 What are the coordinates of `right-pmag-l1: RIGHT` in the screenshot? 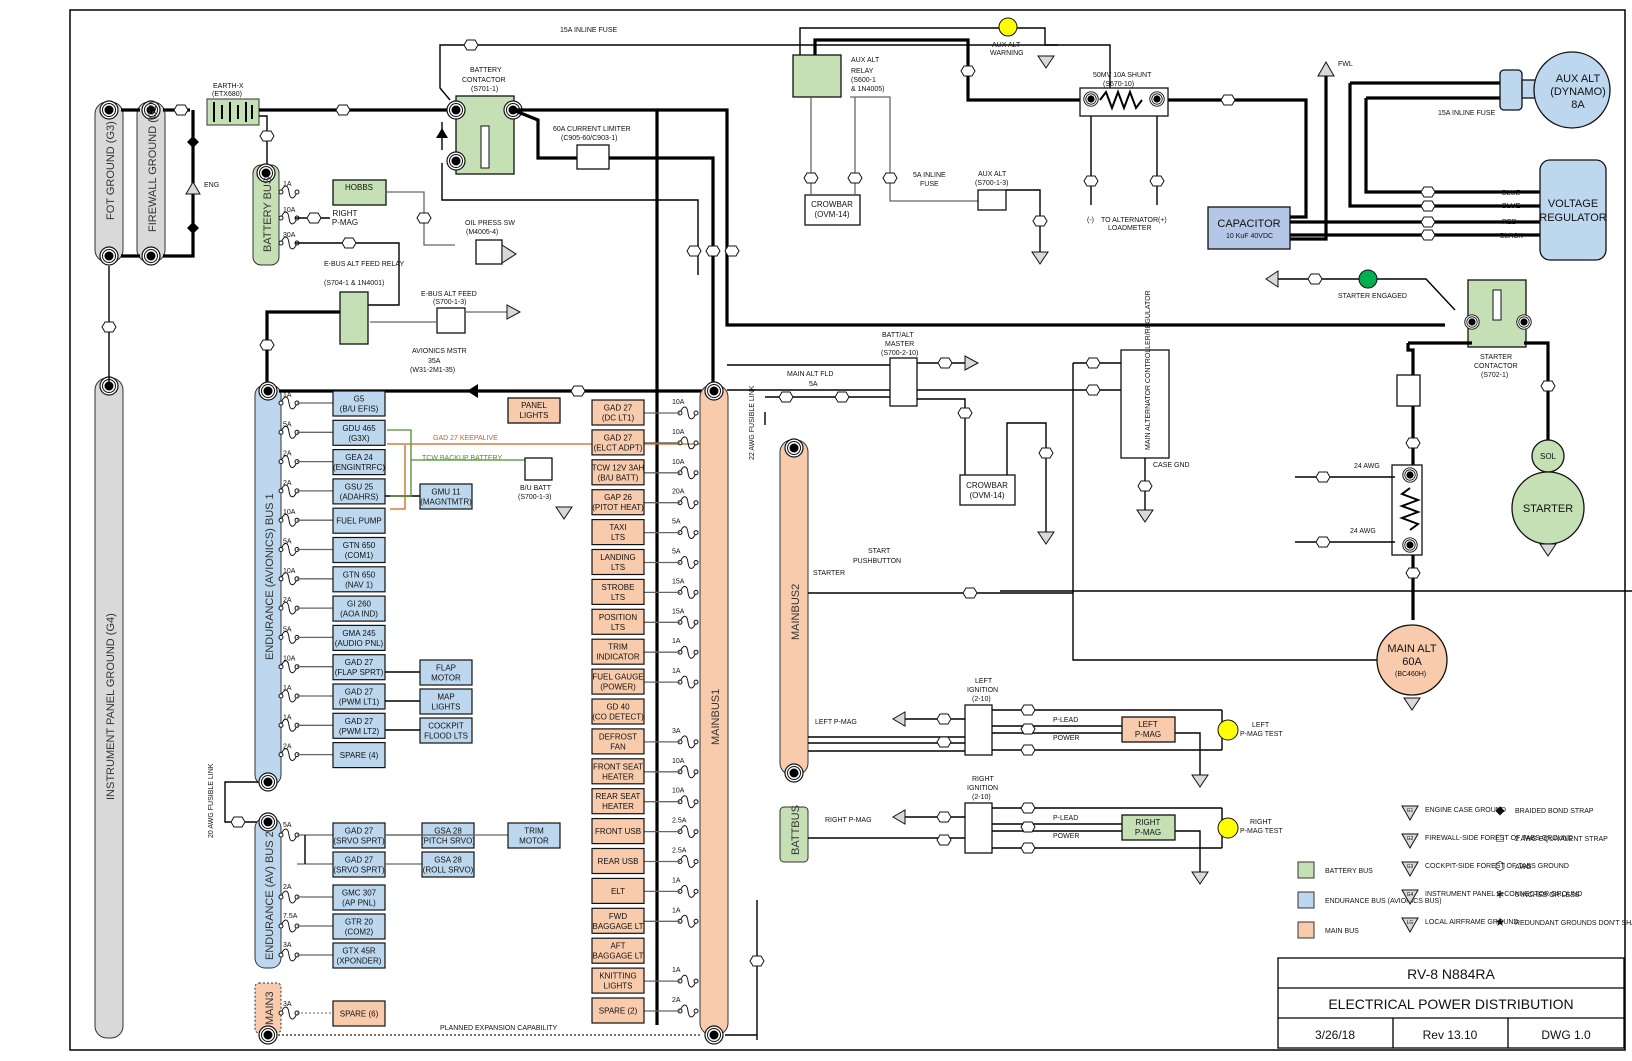 It's located at (1148, 822).